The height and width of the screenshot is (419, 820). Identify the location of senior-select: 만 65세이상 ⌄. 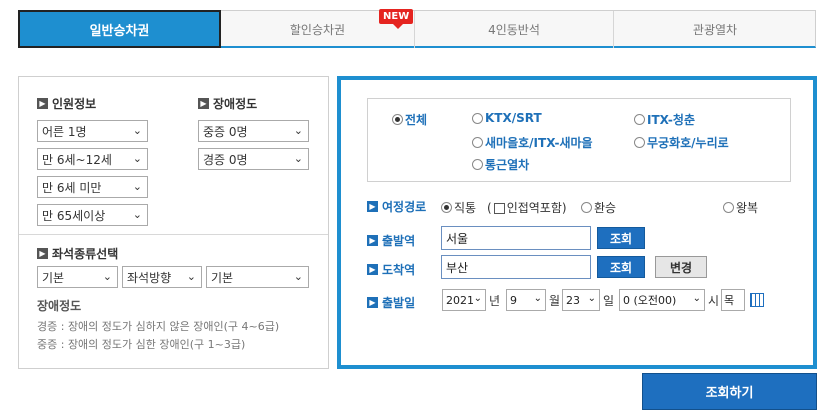
(92, 215).